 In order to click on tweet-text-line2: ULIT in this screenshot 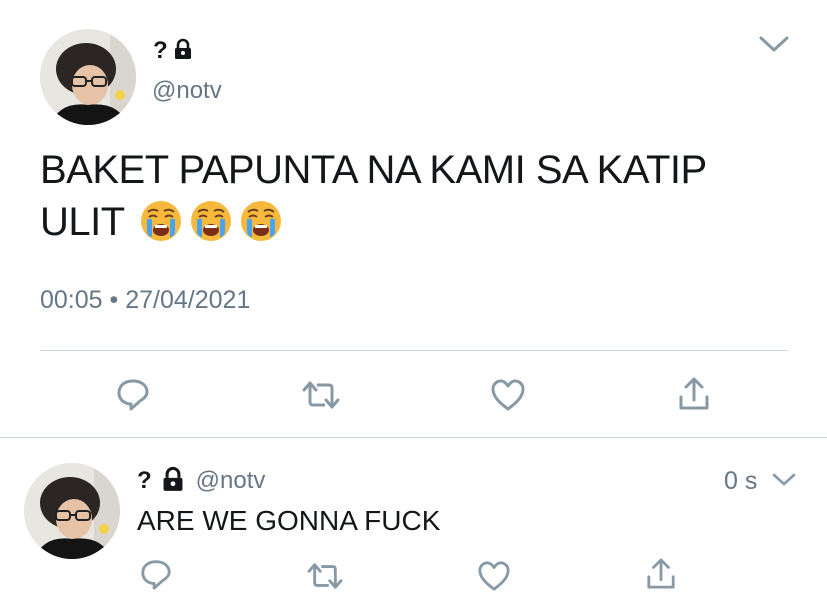, I will do `click(420, 226)`.